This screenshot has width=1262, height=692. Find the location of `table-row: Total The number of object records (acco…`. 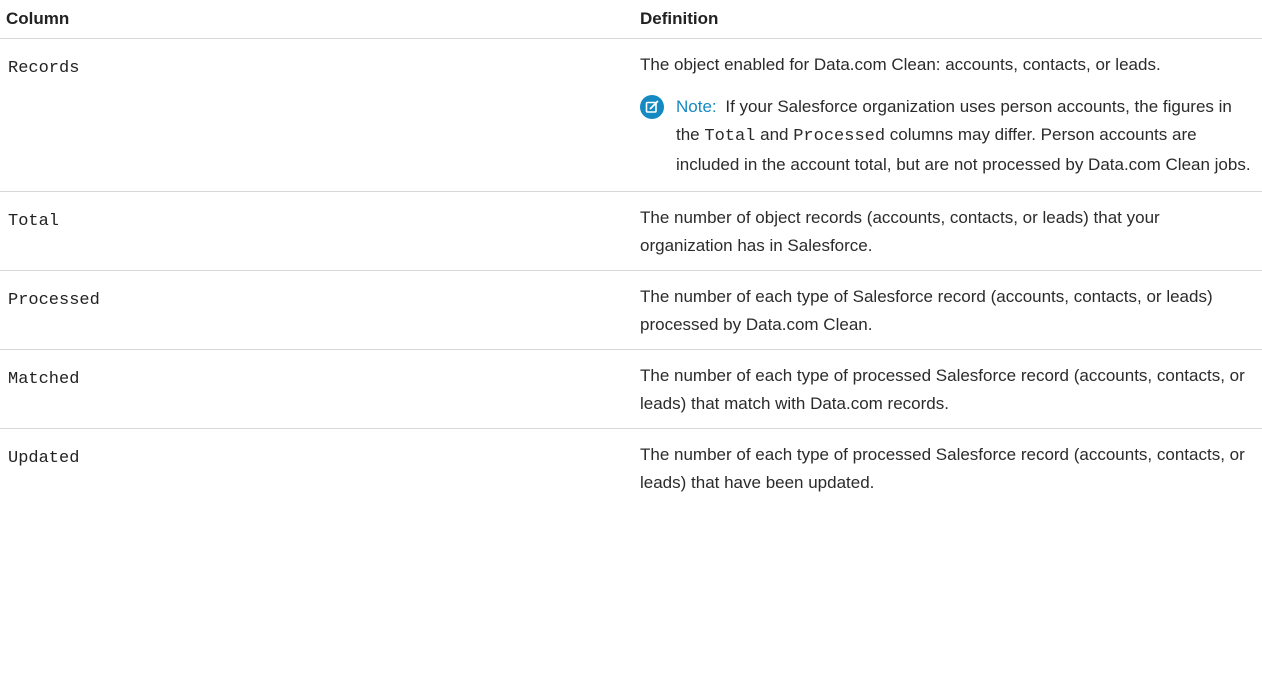

table-row: Total The number of object records (acco… is located at coordinates (631, 231).